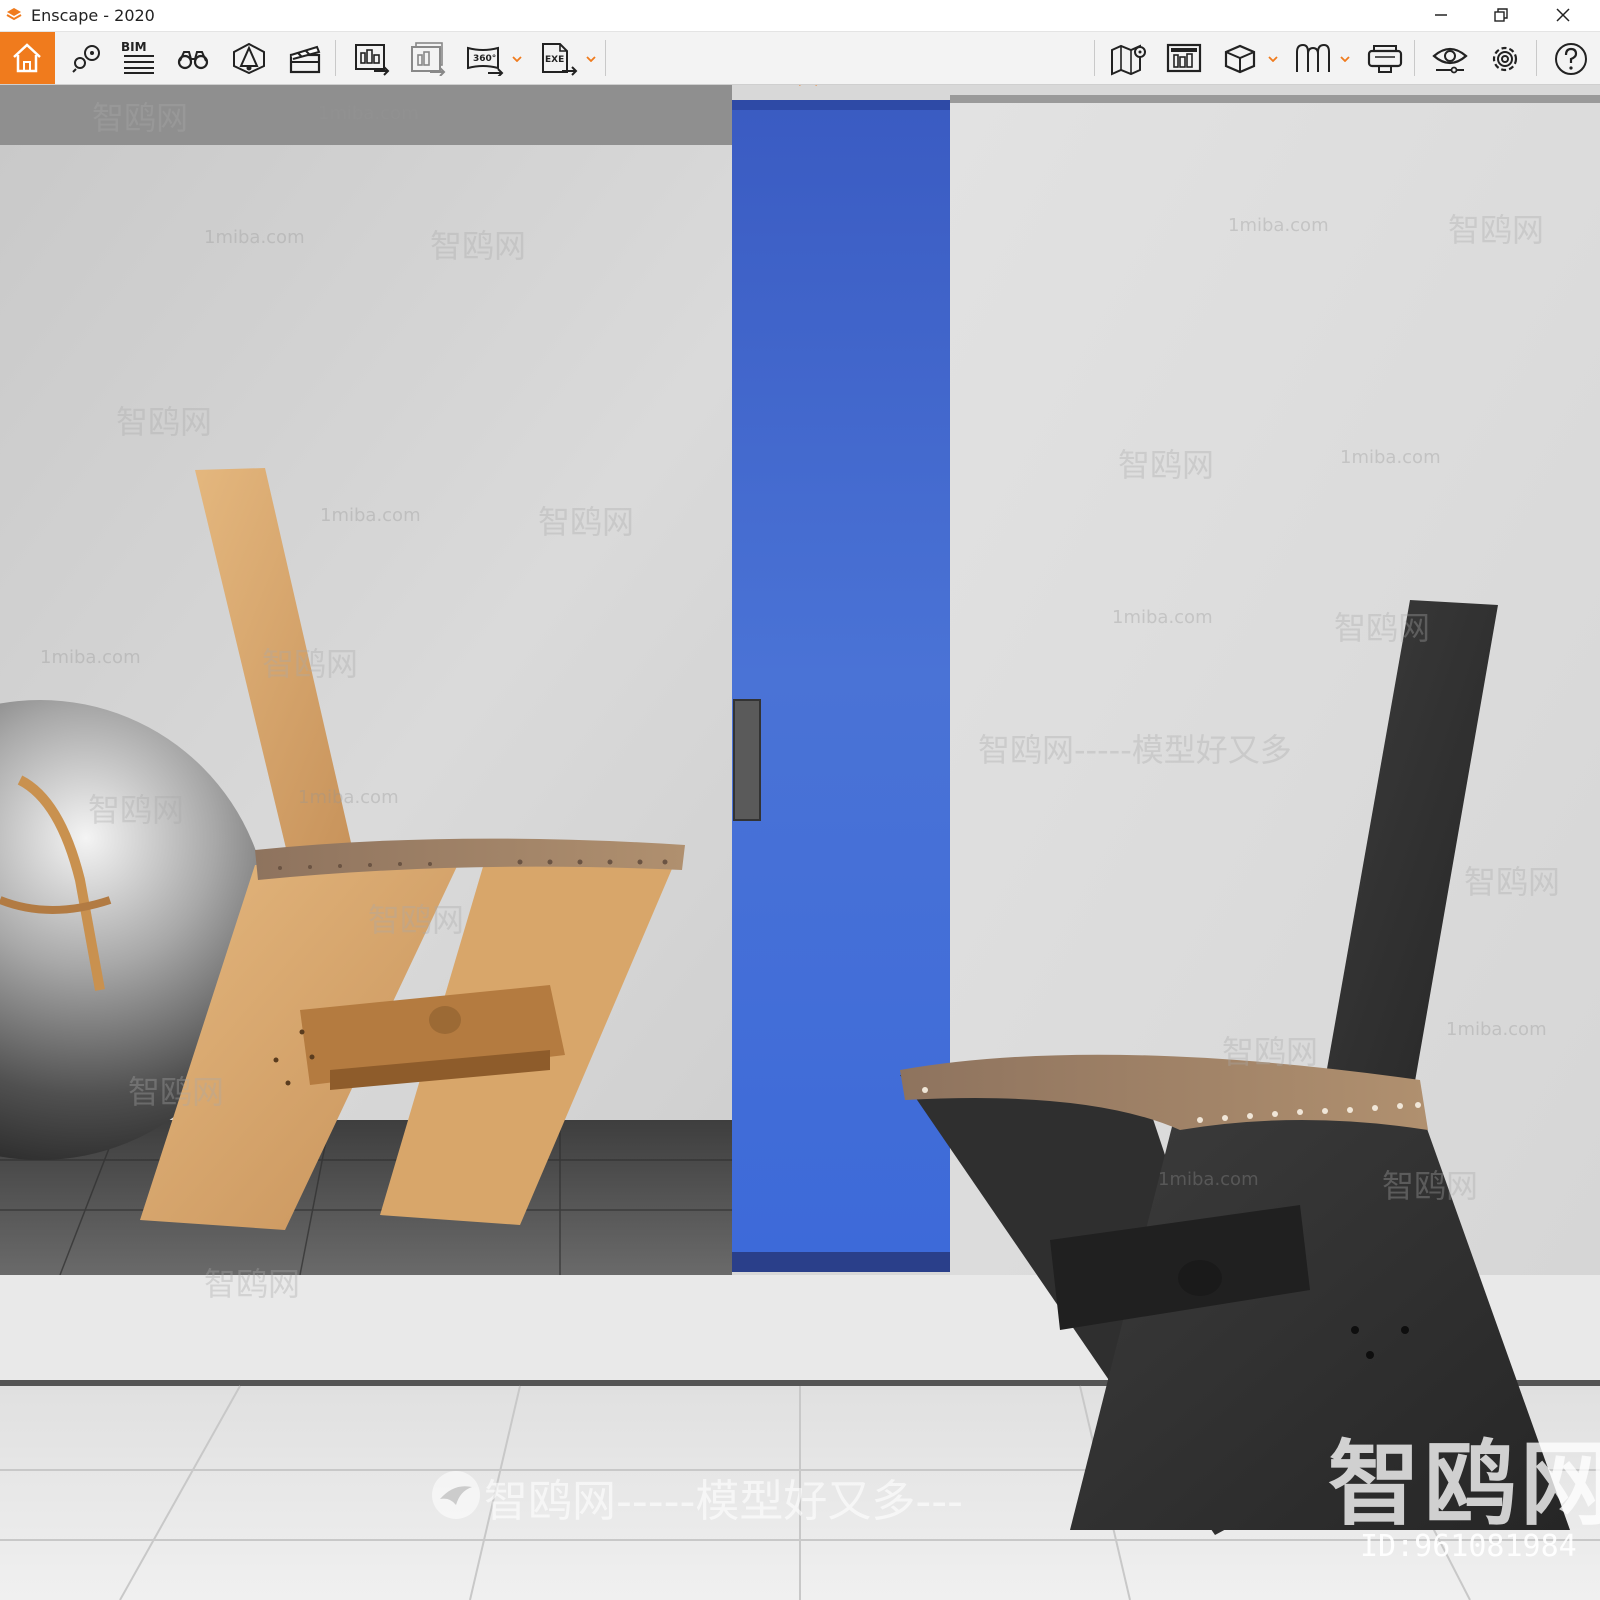  I want to click on sun-icon, so click(249, 58).